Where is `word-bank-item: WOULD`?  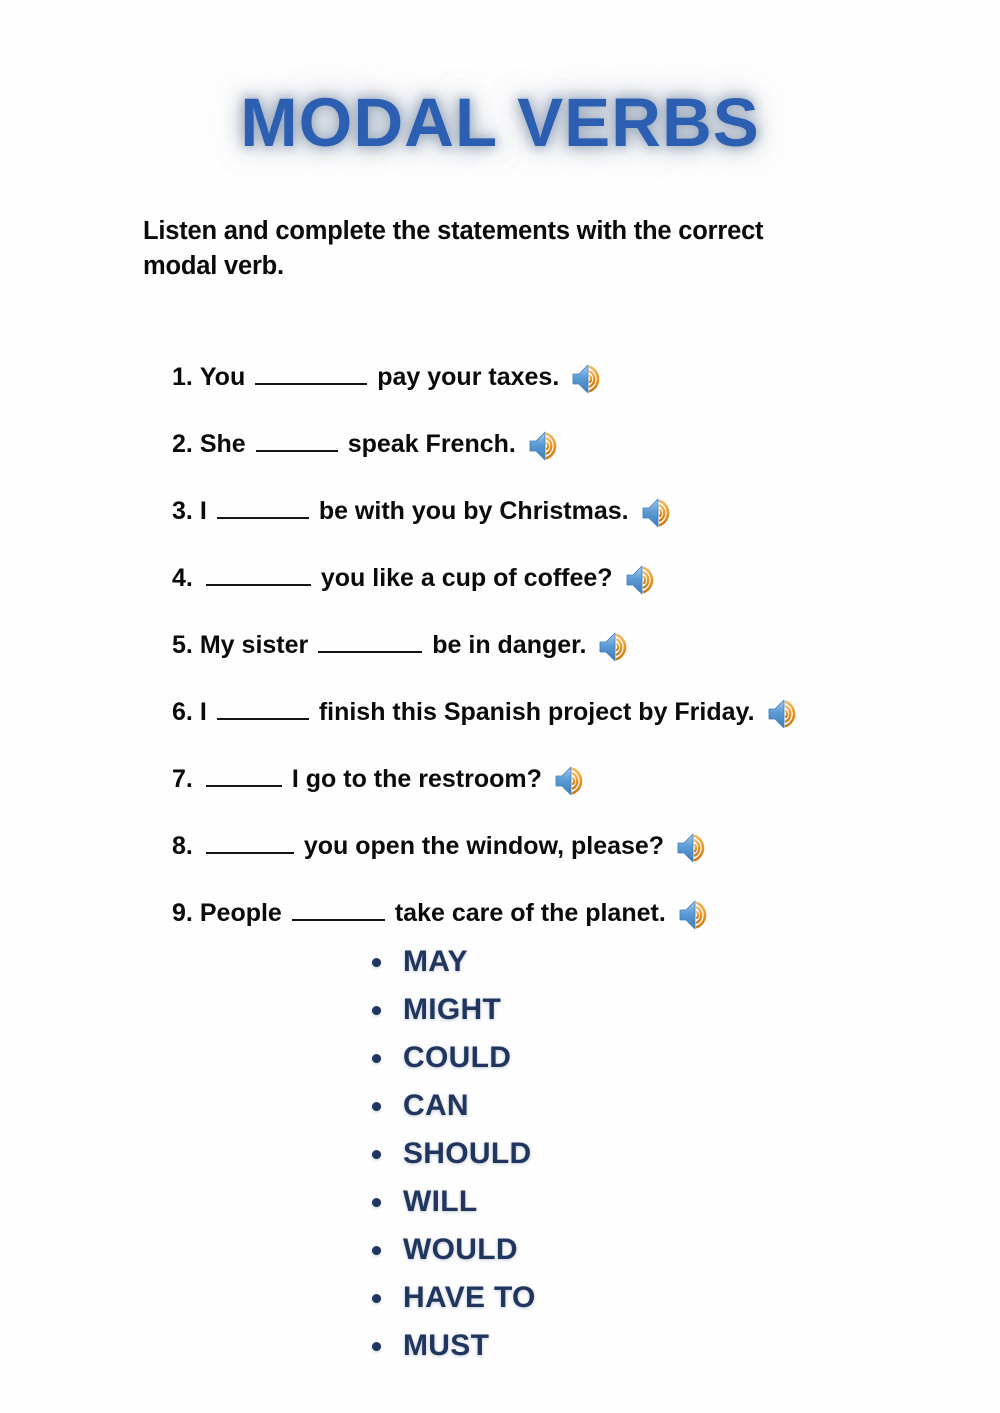
word-bank-item: WOULD is located at coordinates (454, 1250).